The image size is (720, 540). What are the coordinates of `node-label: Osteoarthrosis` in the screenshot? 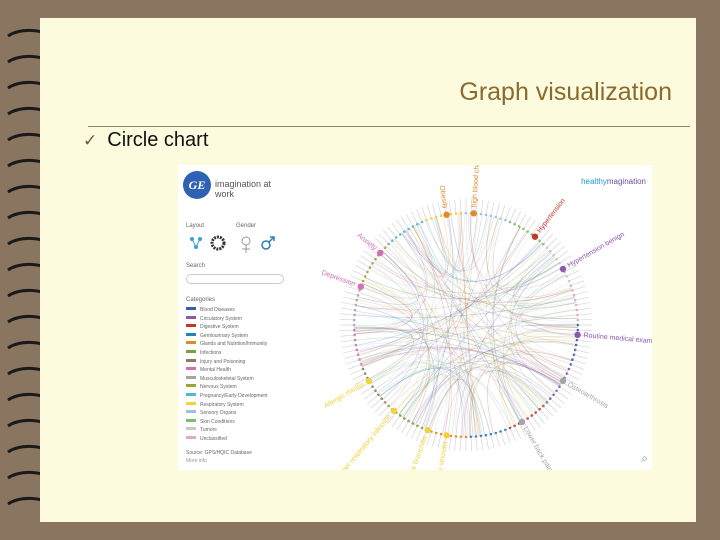 It's located at (587, 395).